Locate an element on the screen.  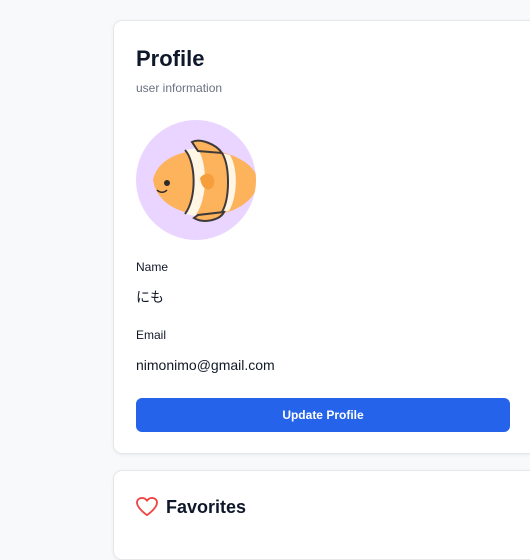
email-label: Email is located at coordinates (151, 335).